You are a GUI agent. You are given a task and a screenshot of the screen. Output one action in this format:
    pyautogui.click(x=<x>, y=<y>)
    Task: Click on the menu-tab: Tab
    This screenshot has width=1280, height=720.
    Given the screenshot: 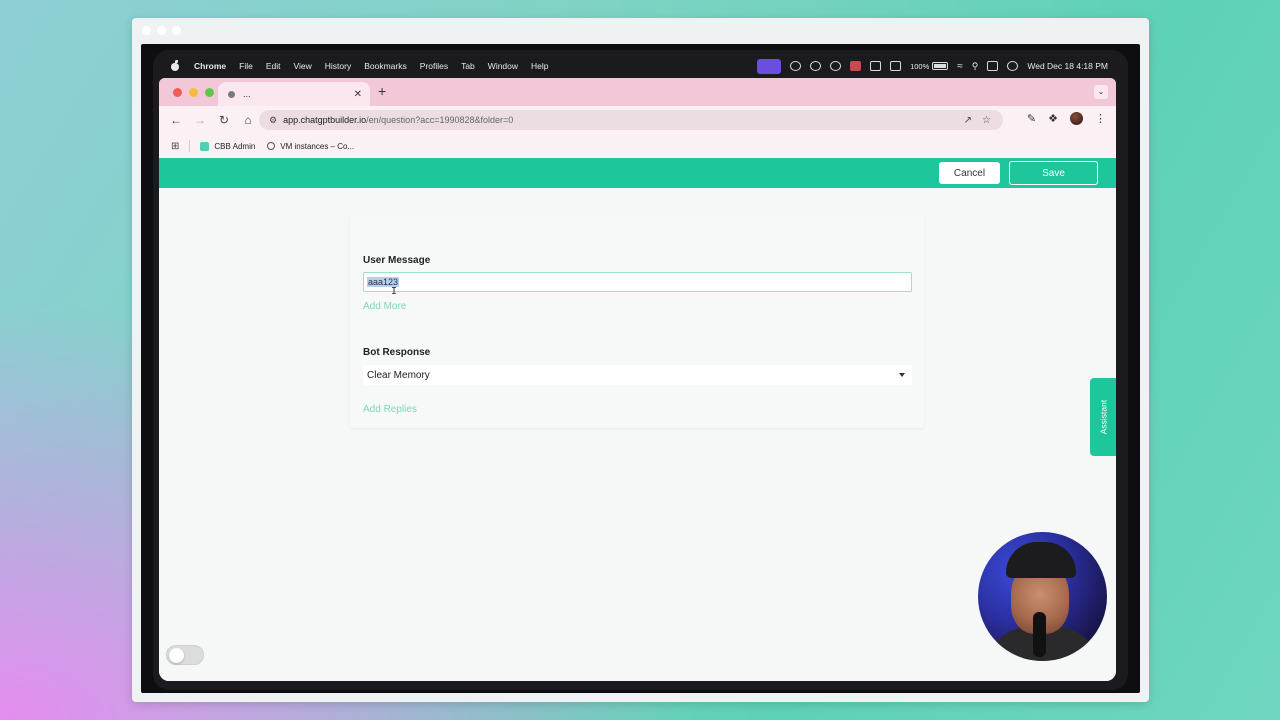 What is the action you would take?
    pyautogui.click(x=468, y=66)
    